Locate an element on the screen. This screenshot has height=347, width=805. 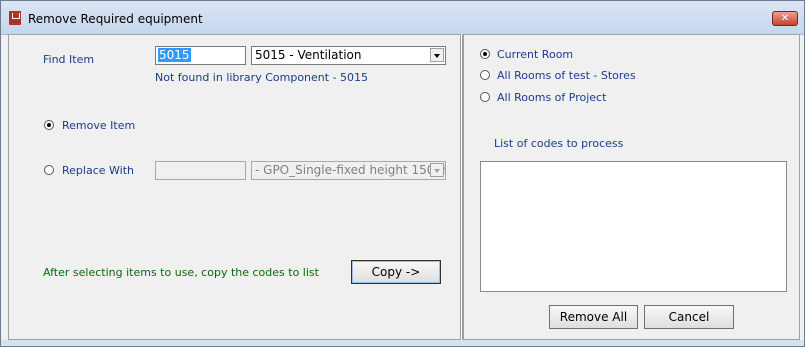
replace-item-combo-value: - GPO_Single-fixed height 1500h is located at coordinates (350, 170).